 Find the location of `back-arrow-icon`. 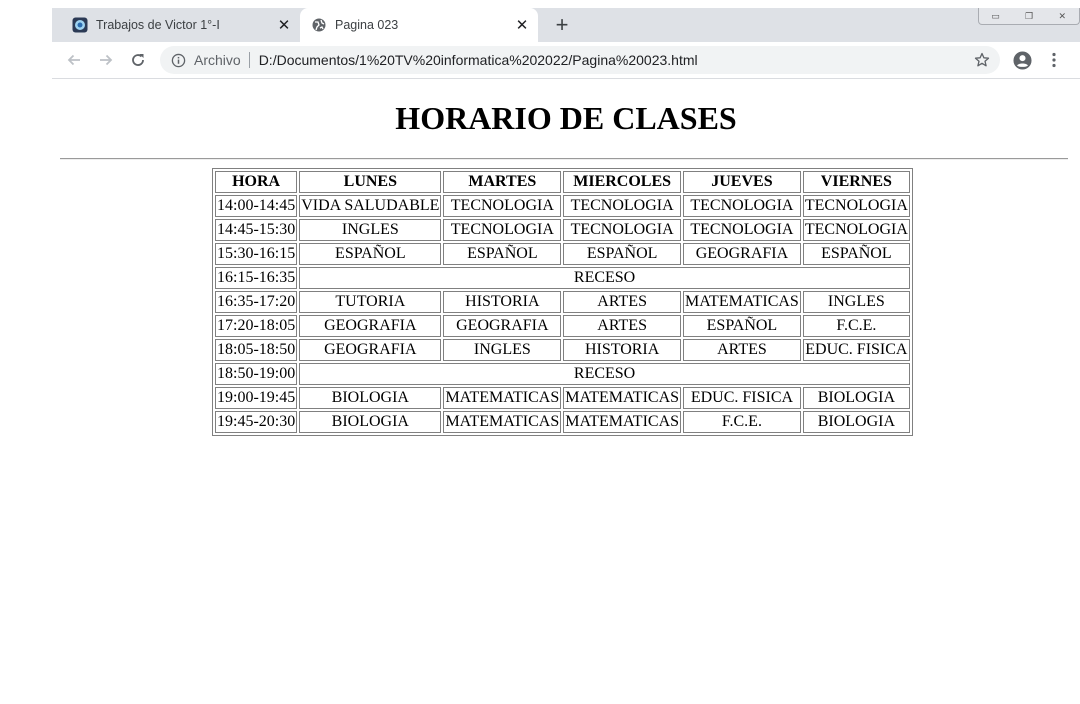

back-arrow-icon is located at coordinates (74, 60).